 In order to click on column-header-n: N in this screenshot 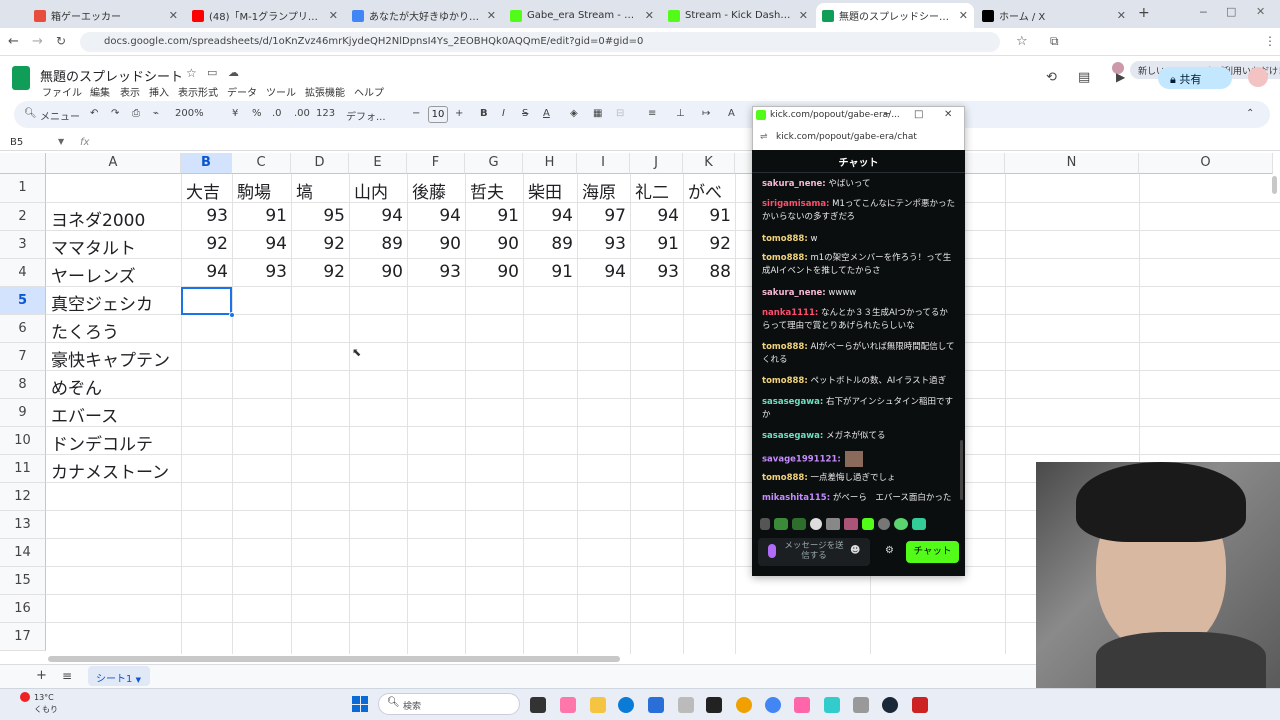, I will do `click(1072, 163)`.